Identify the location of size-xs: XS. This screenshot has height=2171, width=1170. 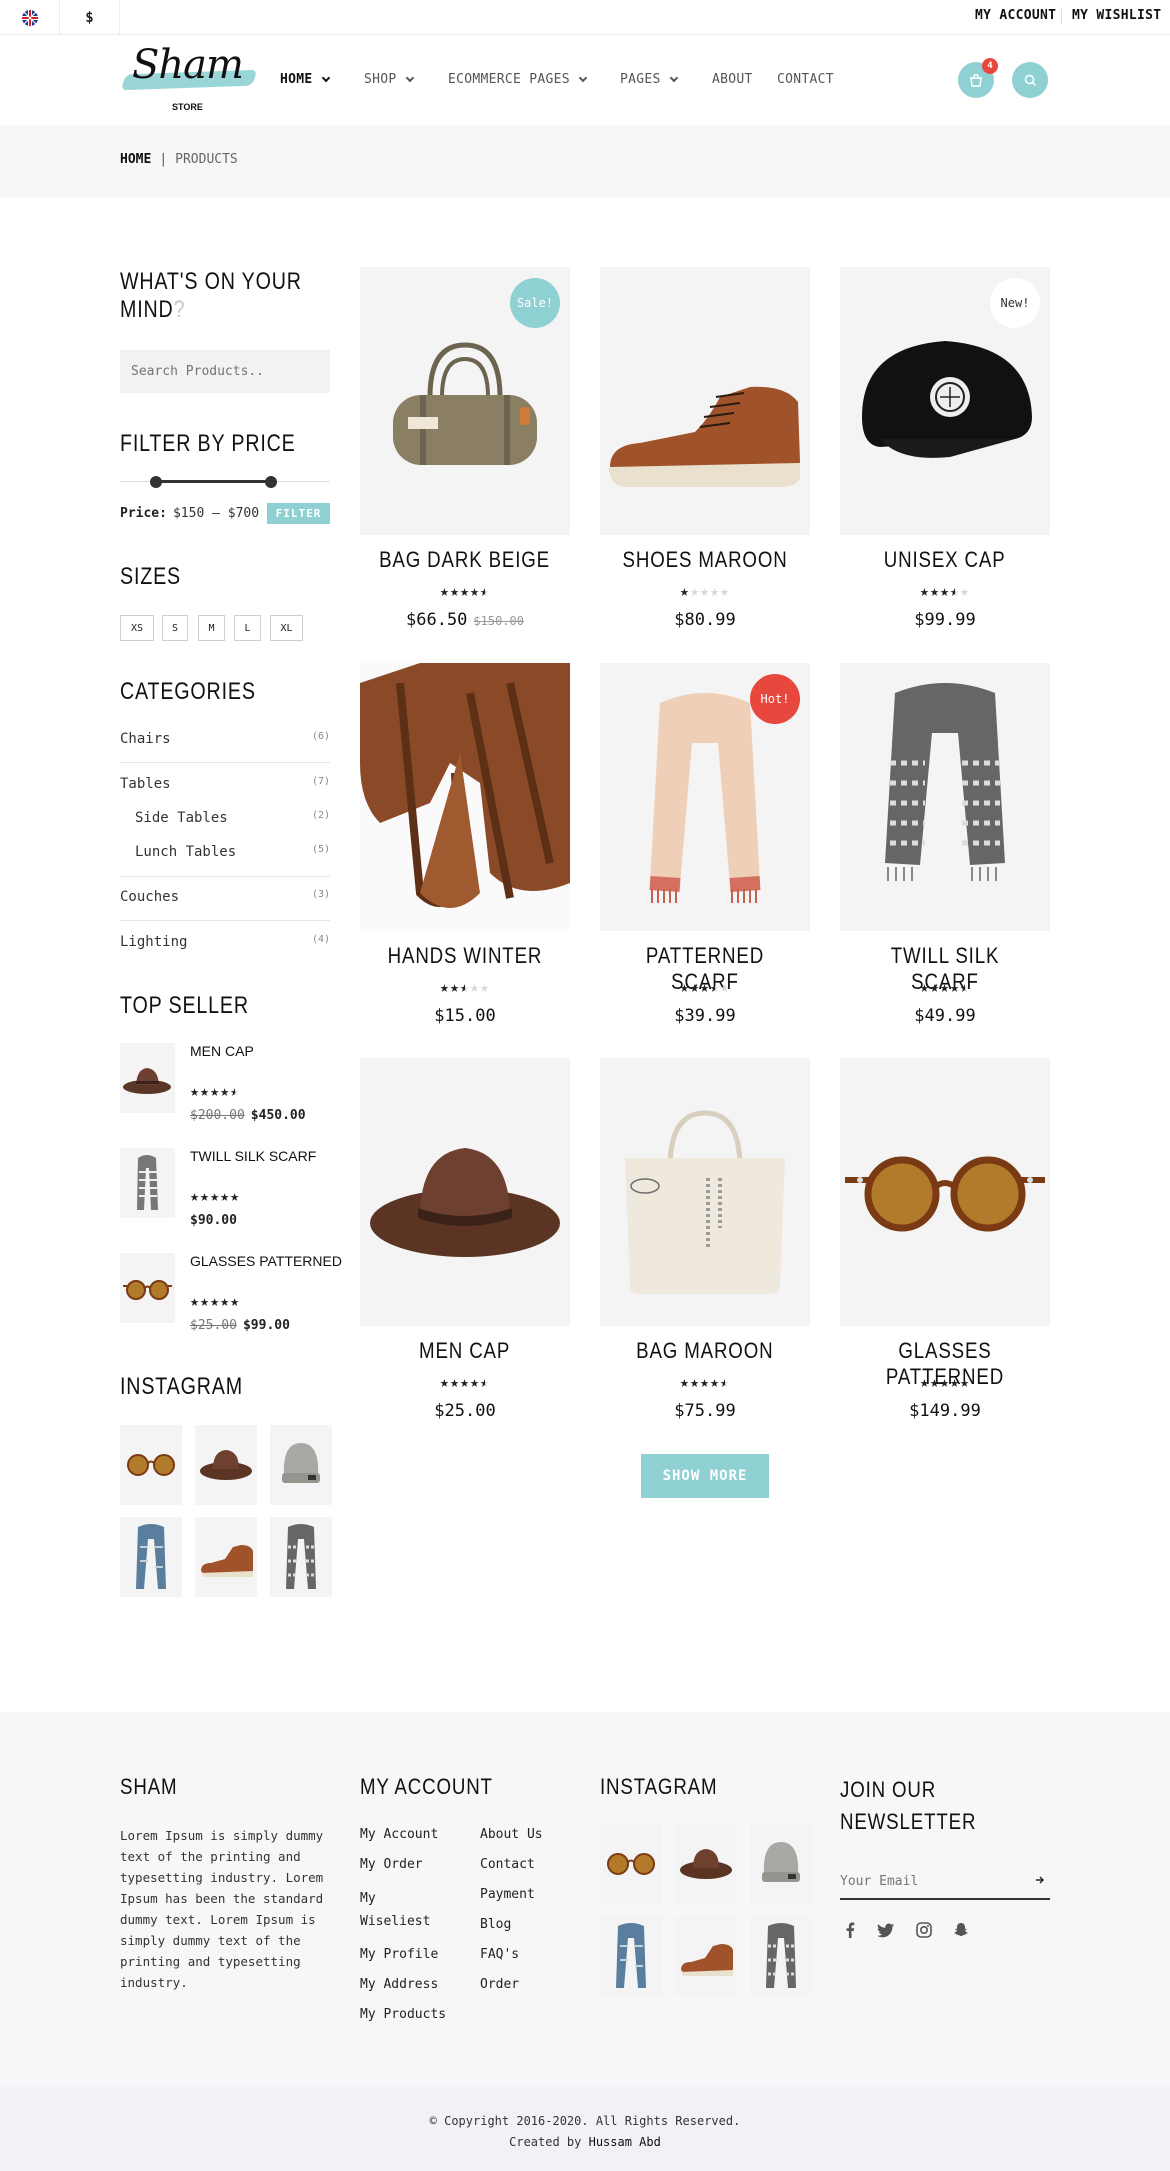
(137, 628).